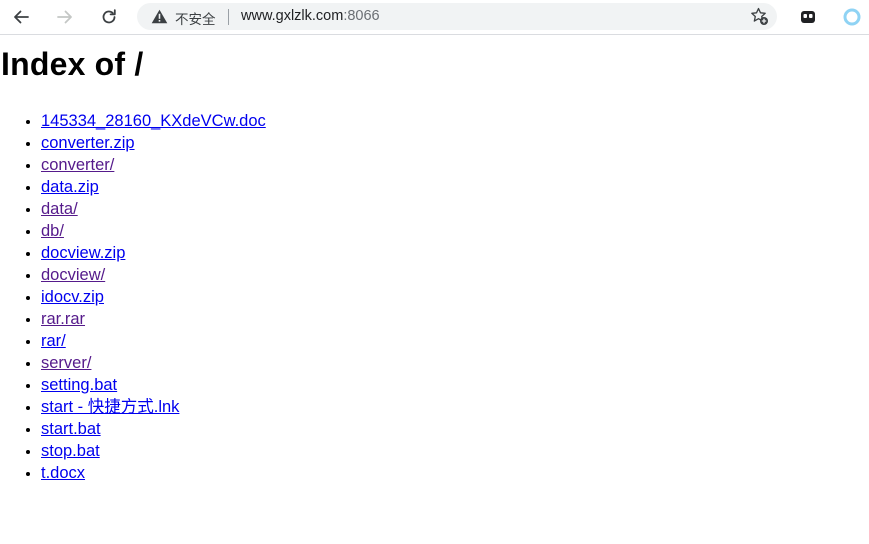  I want to click on file-link: db/, so click(52, 231).